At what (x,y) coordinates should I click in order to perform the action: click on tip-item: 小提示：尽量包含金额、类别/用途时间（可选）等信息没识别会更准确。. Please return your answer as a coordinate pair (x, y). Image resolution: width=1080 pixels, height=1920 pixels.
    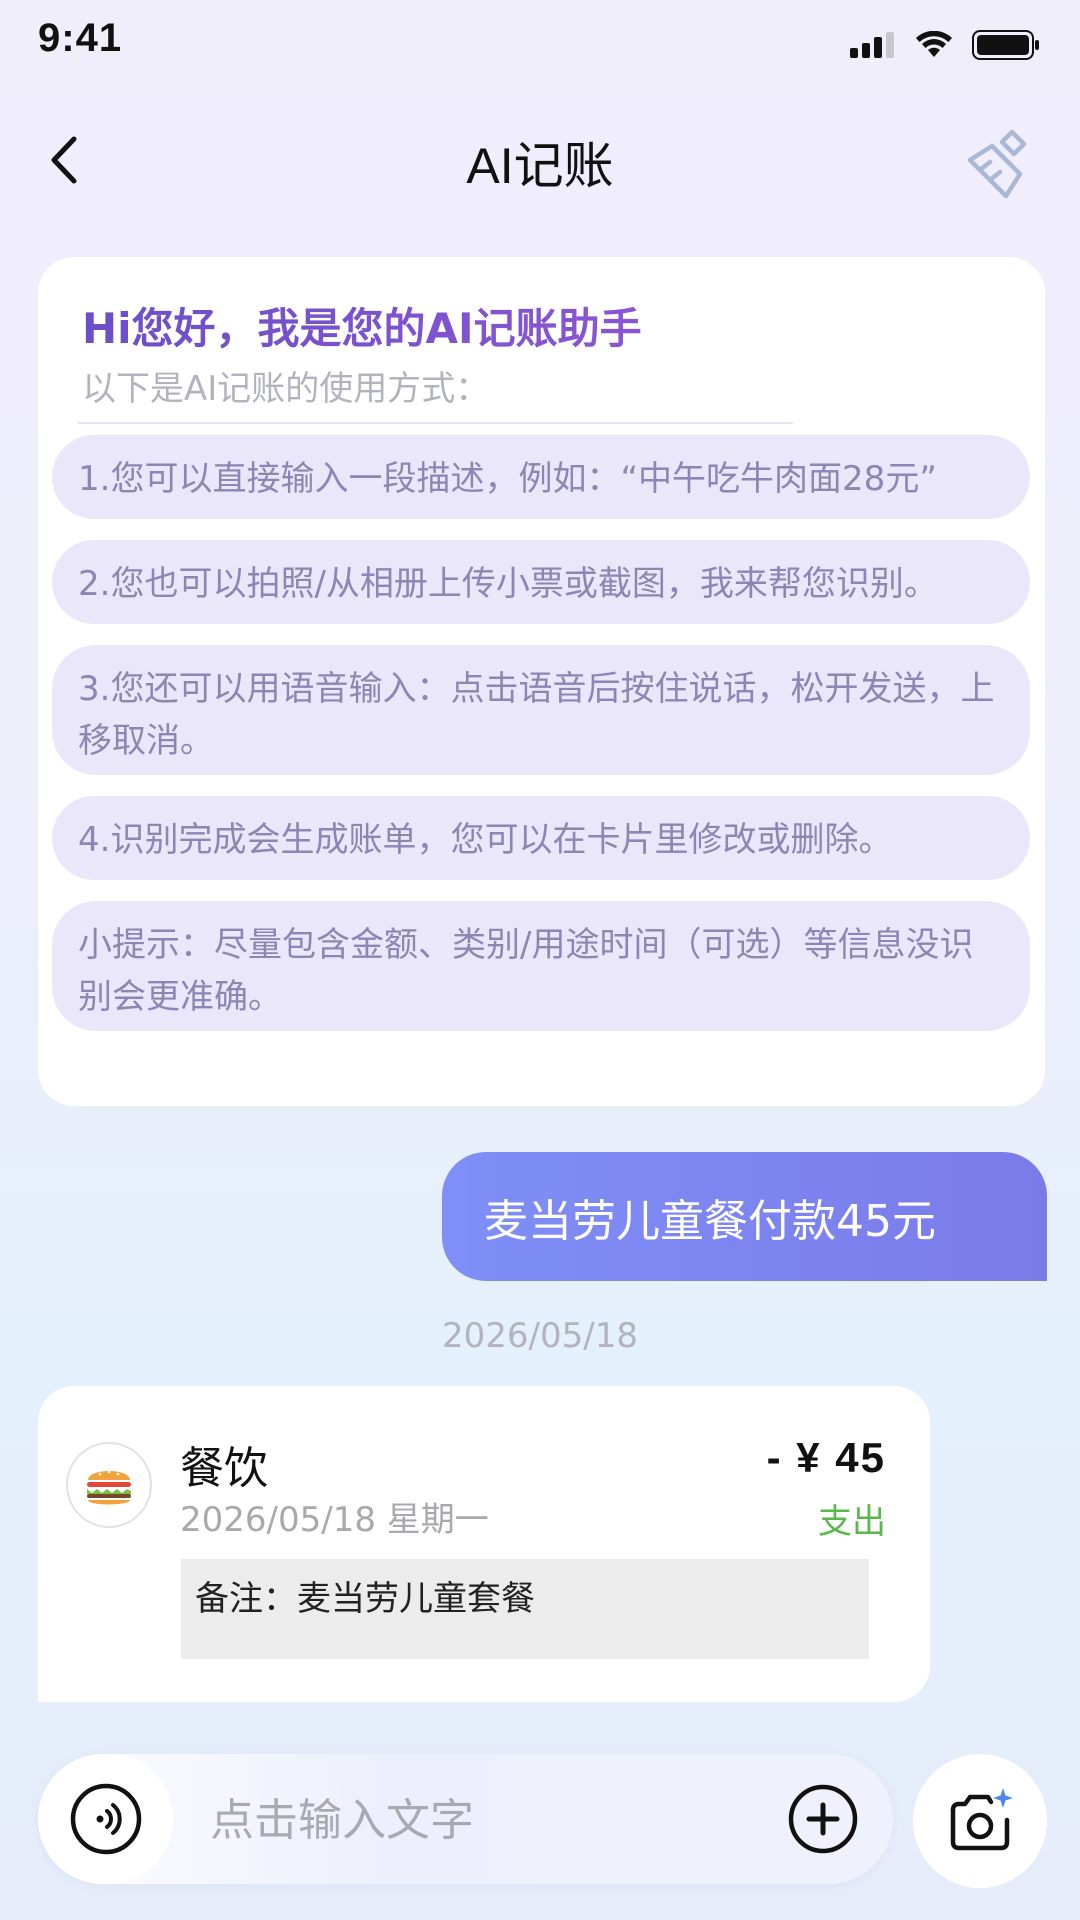
    Looking at the image, I should click on (541, 966).